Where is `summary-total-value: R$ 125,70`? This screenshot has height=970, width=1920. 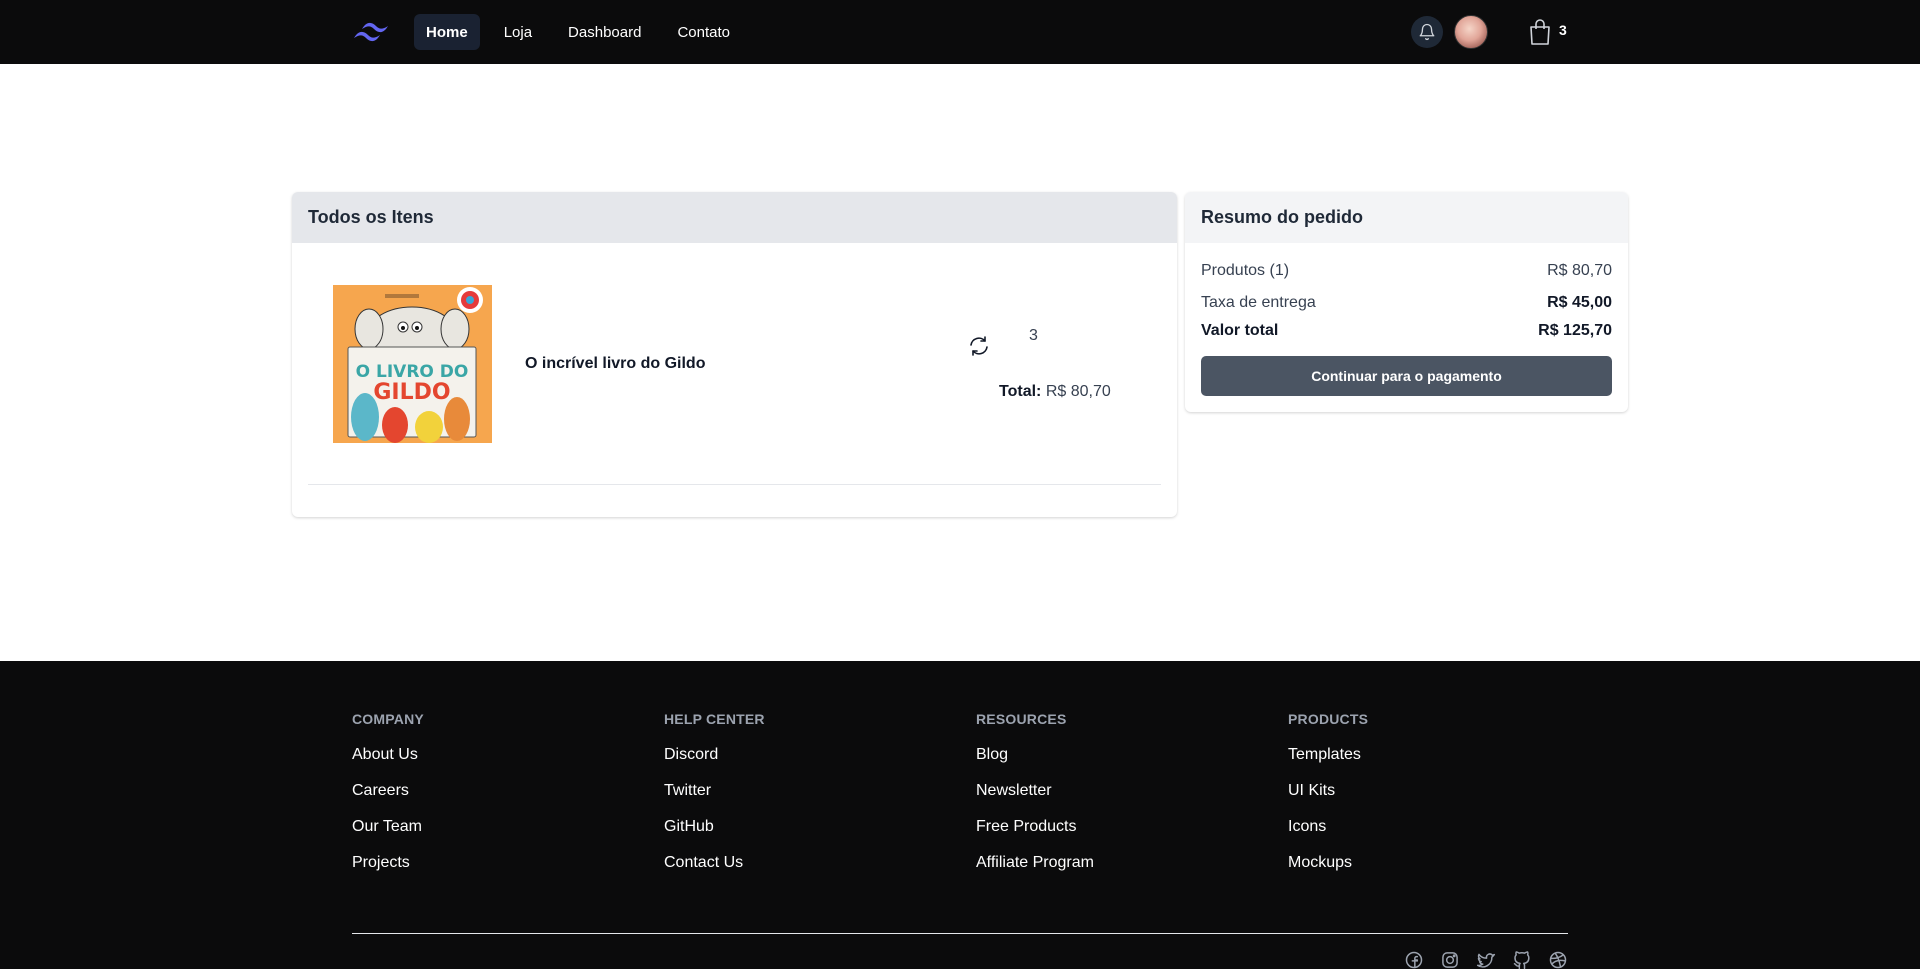
summary-total-value: R$ 125,70 is located at coordinates (1575, 330).